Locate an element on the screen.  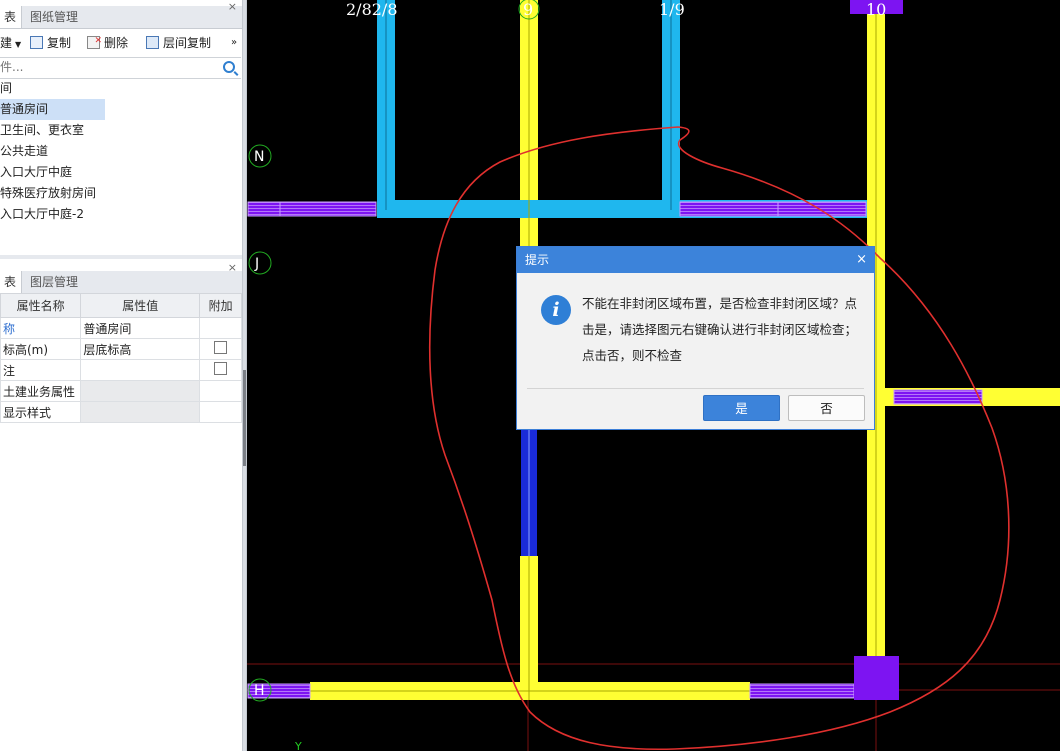
table-row: 显示样式 is located at coordinates (121, 412).